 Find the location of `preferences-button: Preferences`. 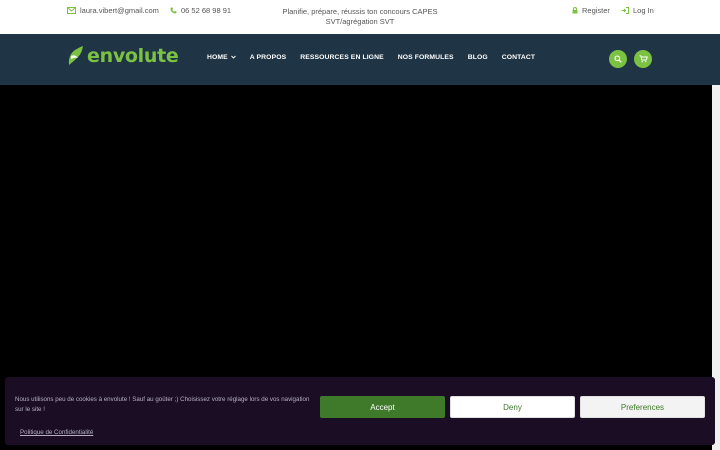

preferences-button: Preferences is located at coordinates (642, 407).